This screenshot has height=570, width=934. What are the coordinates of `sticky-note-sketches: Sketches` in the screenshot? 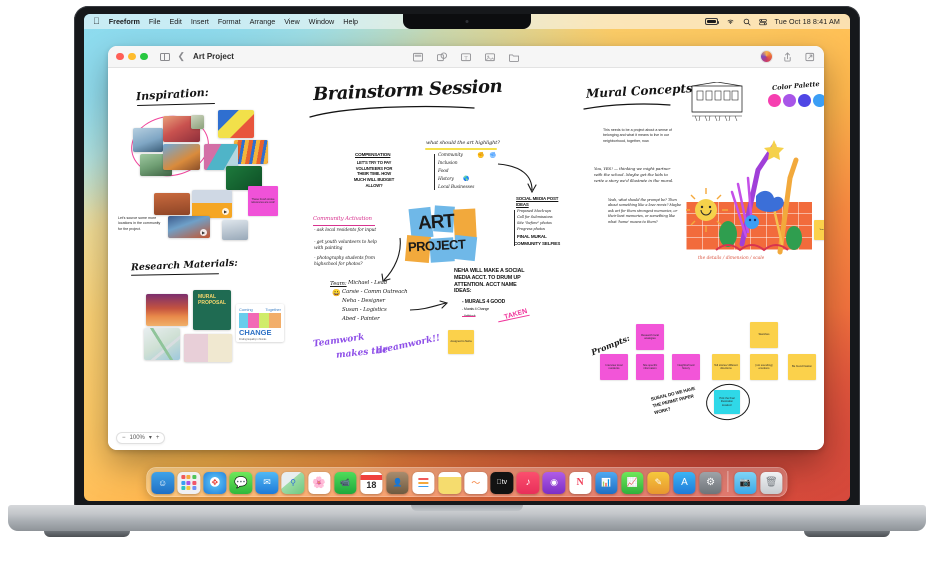 It's located at (764, 335).